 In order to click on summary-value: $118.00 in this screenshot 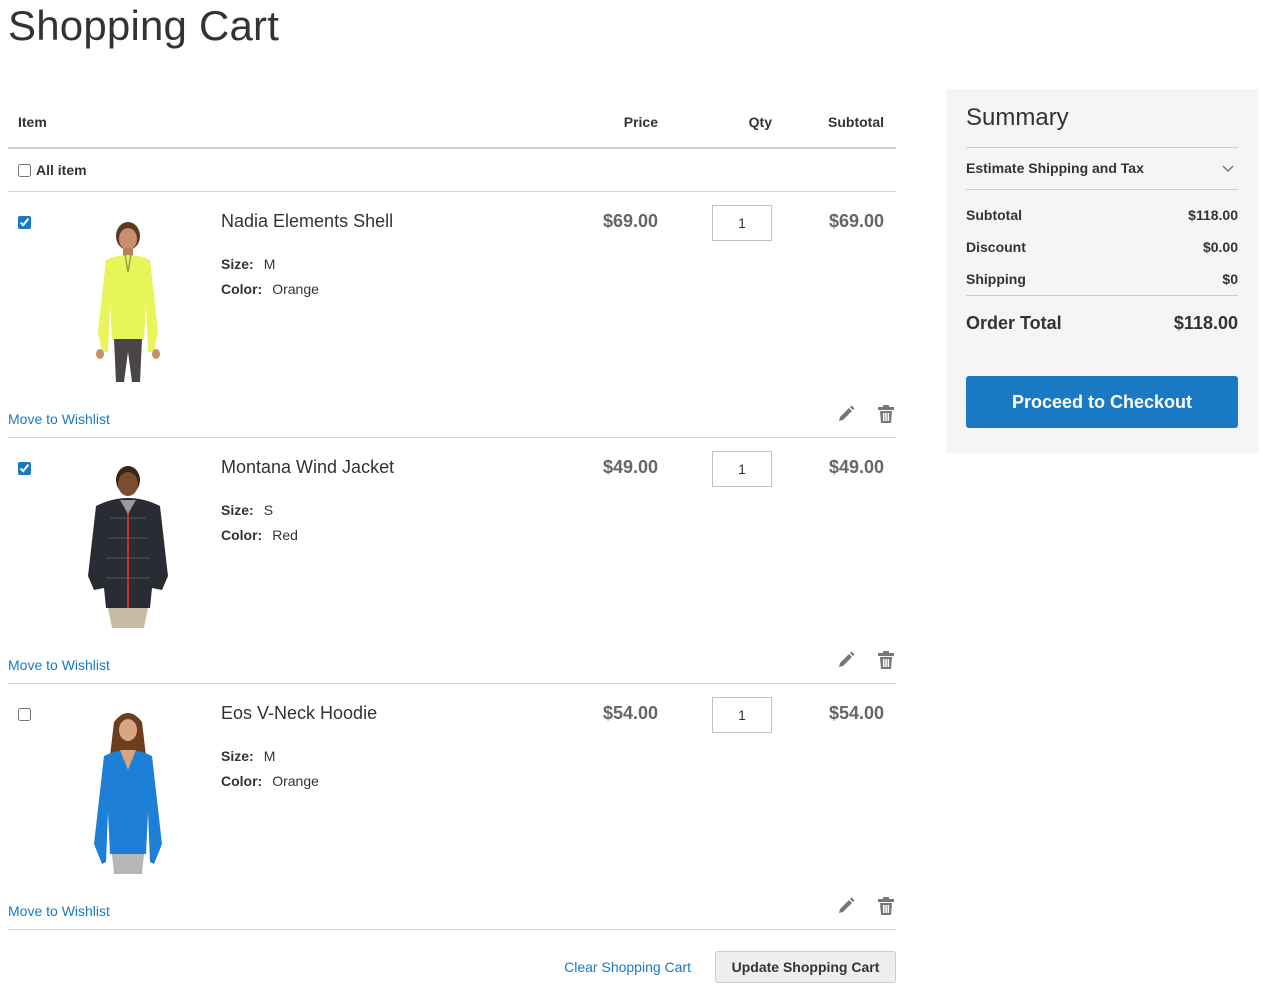, I will do `click(1213, 215)`.